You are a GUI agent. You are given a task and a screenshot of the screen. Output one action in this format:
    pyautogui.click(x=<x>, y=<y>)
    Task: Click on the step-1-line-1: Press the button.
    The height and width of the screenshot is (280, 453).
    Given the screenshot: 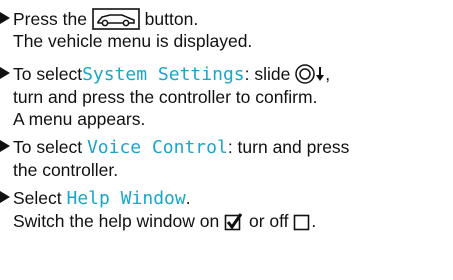 What is the action you would take?
    pyautogui.click(x=106, y=19)
    